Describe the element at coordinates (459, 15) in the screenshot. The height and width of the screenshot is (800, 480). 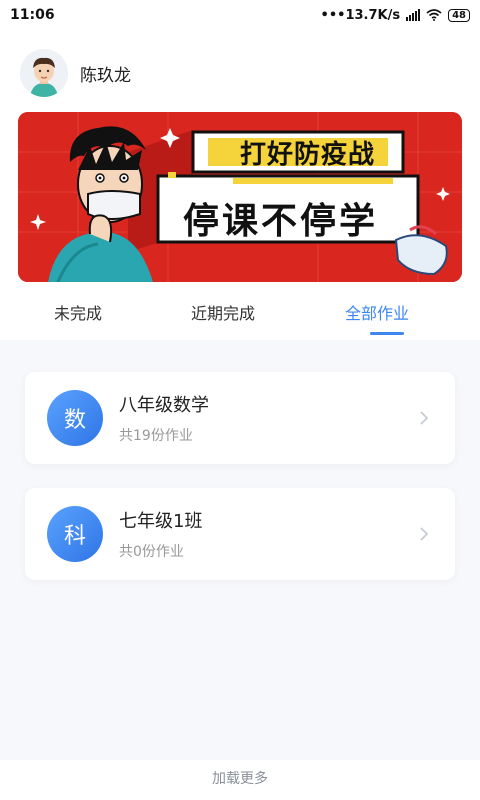
I see `battery-icon: 48` at that location.